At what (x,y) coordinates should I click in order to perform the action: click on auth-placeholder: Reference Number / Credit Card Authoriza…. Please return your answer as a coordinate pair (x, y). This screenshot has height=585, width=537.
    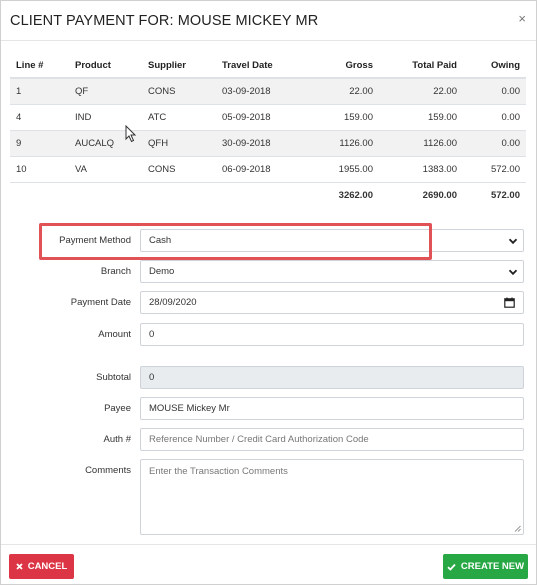
    Looking at the image, I should click on (259, 439).